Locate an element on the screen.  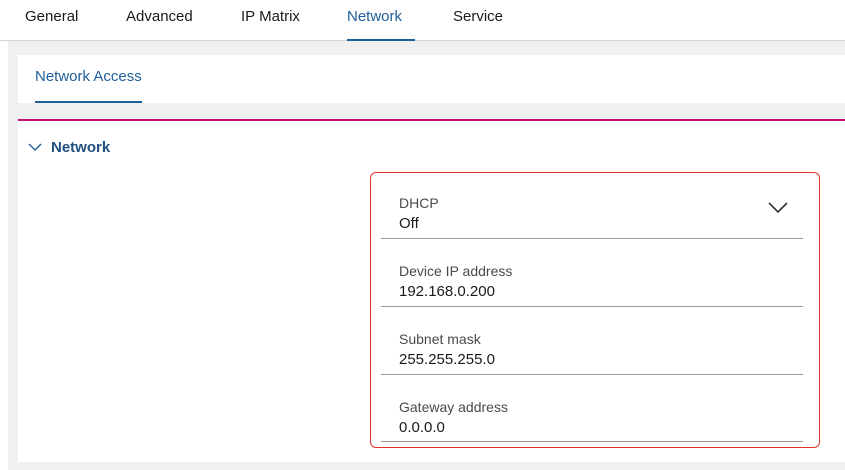
network-section-toggle: Network is located at coordinates (68, 147).